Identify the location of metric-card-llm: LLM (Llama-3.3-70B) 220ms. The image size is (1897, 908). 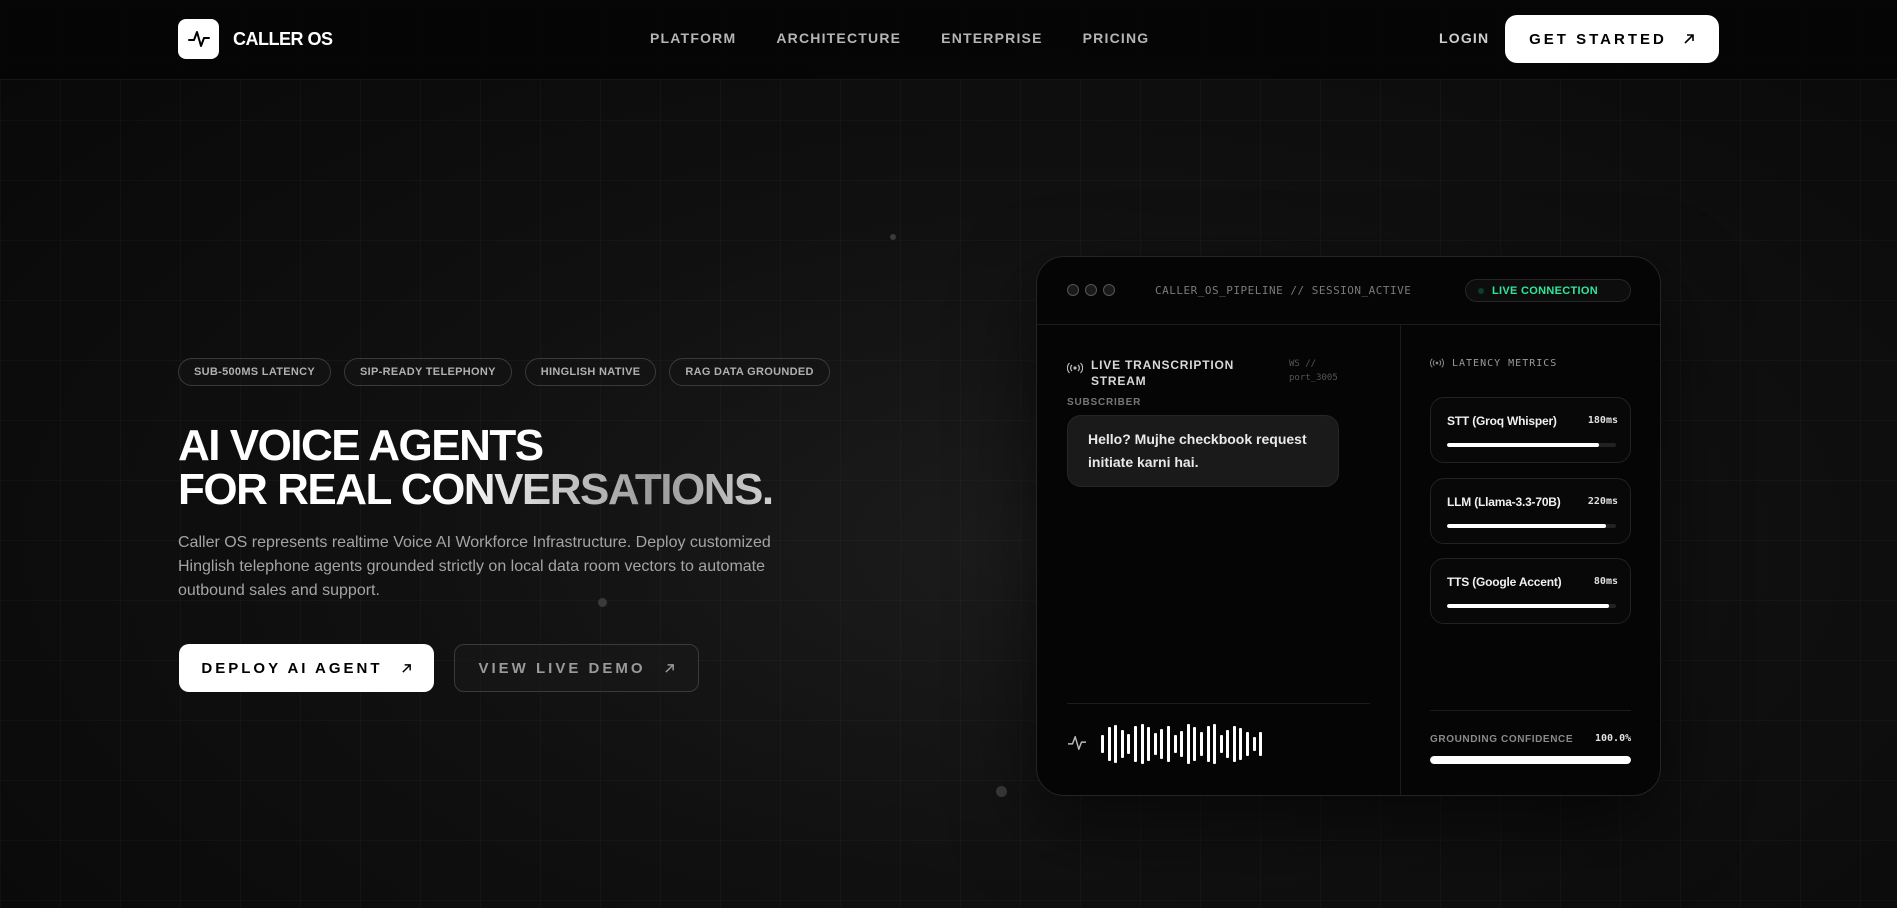
(1530, 511).